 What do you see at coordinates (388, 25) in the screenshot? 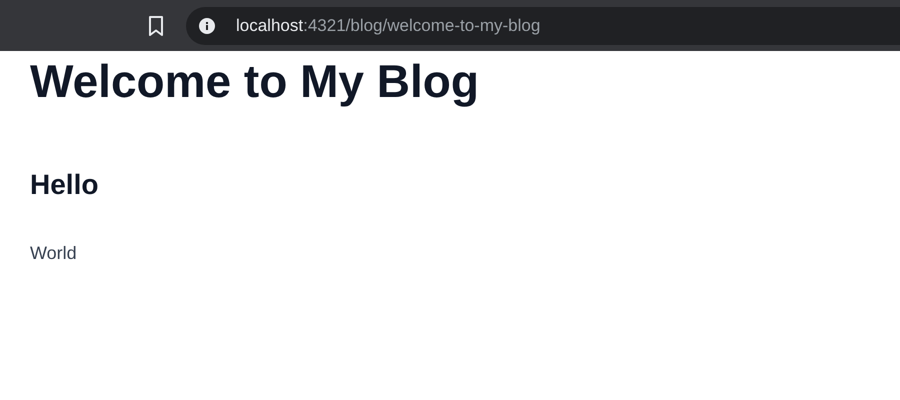
I see `url-text: localhost:4321/blog/welcome-to-my-blog` at bounding box center [388, 25].